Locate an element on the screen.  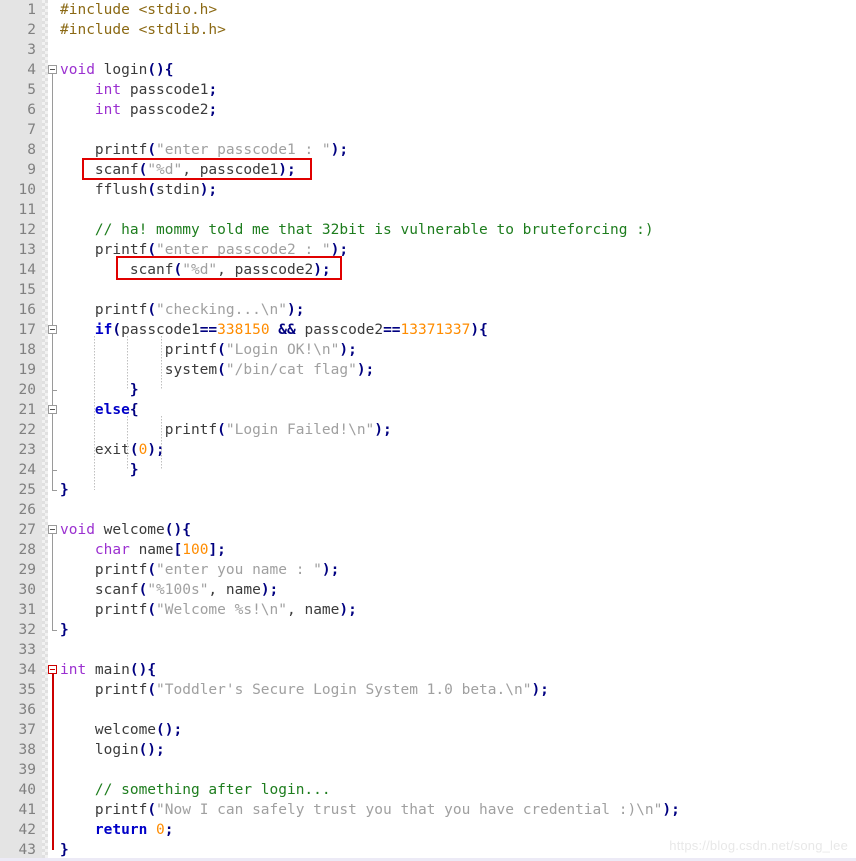
code-line: scanf("%100s", name); is located at coordinates (169, 590).